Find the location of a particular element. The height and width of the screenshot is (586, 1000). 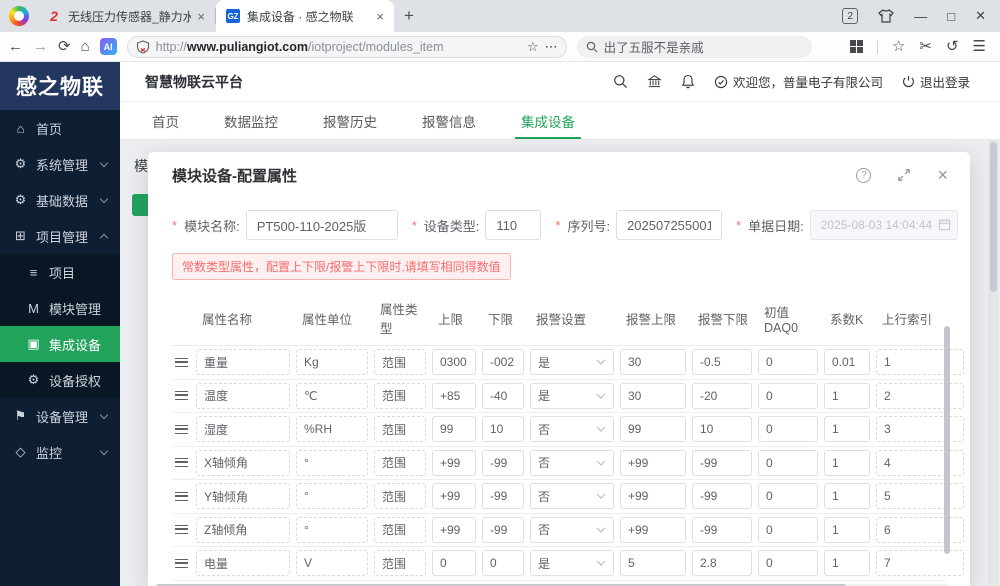

browser-skin-icon is located at coordinates (886, 16).